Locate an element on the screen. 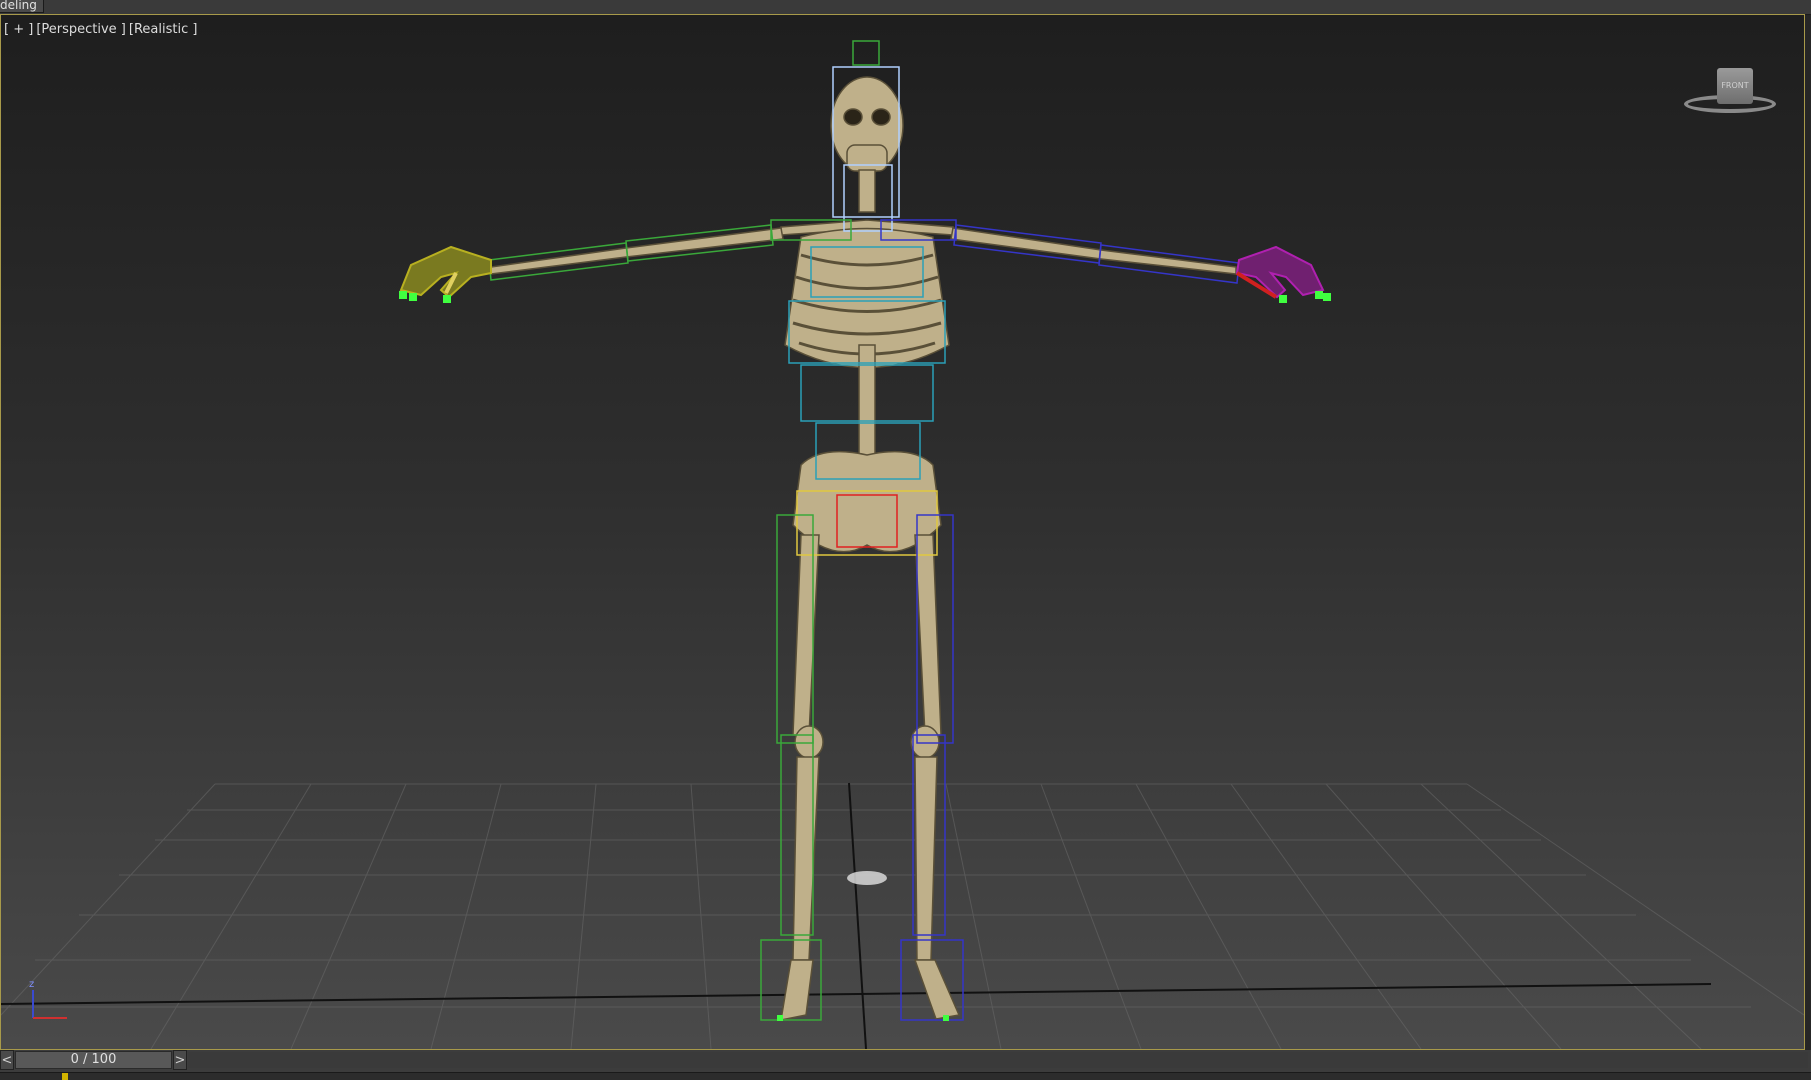 The height and width of the screenshot is (1080, 1811). right-foot-marker is located at coordinates (946, 1018).